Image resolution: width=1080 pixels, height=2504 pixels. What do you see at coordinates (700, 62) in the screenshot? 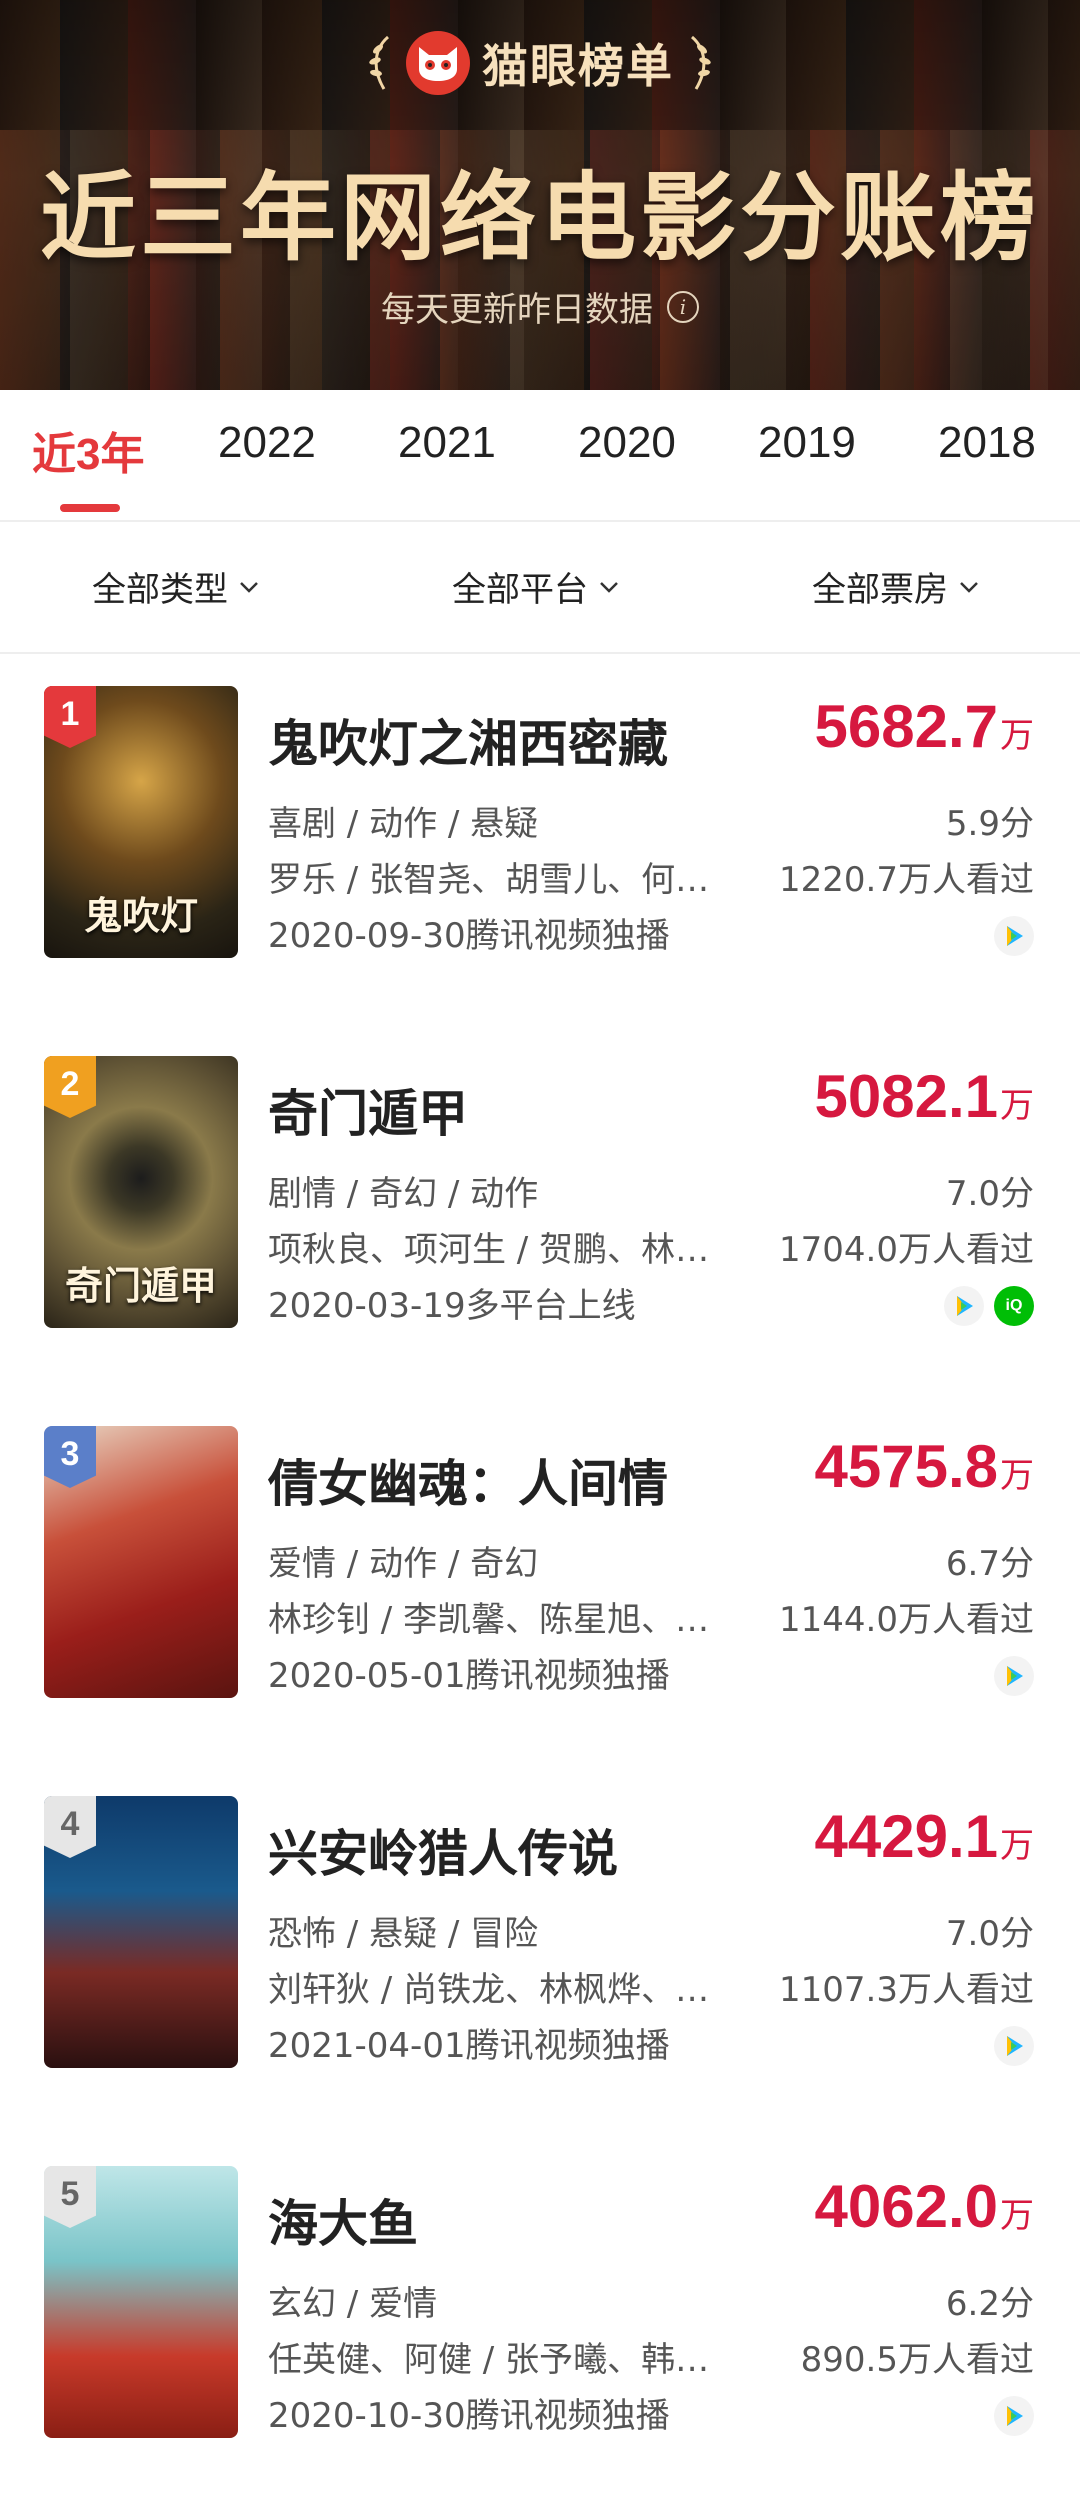
I see `laurel-right-icon` at bounding box center [700, 62].